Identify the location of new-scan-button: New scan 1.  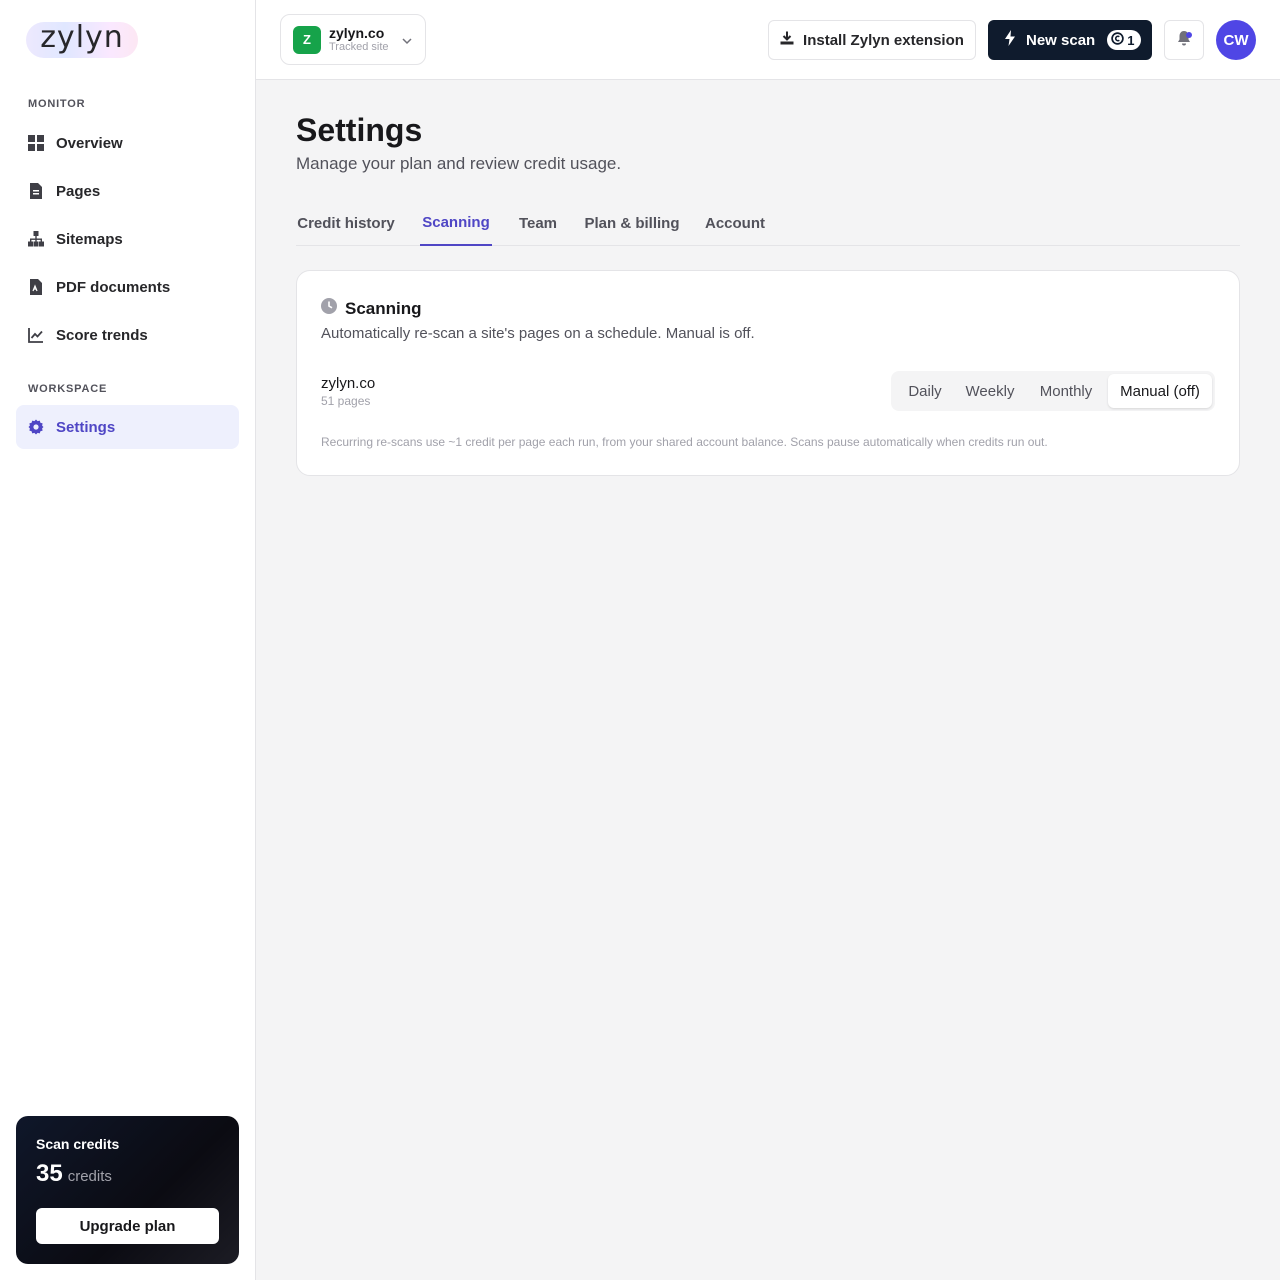
(1070, 40).